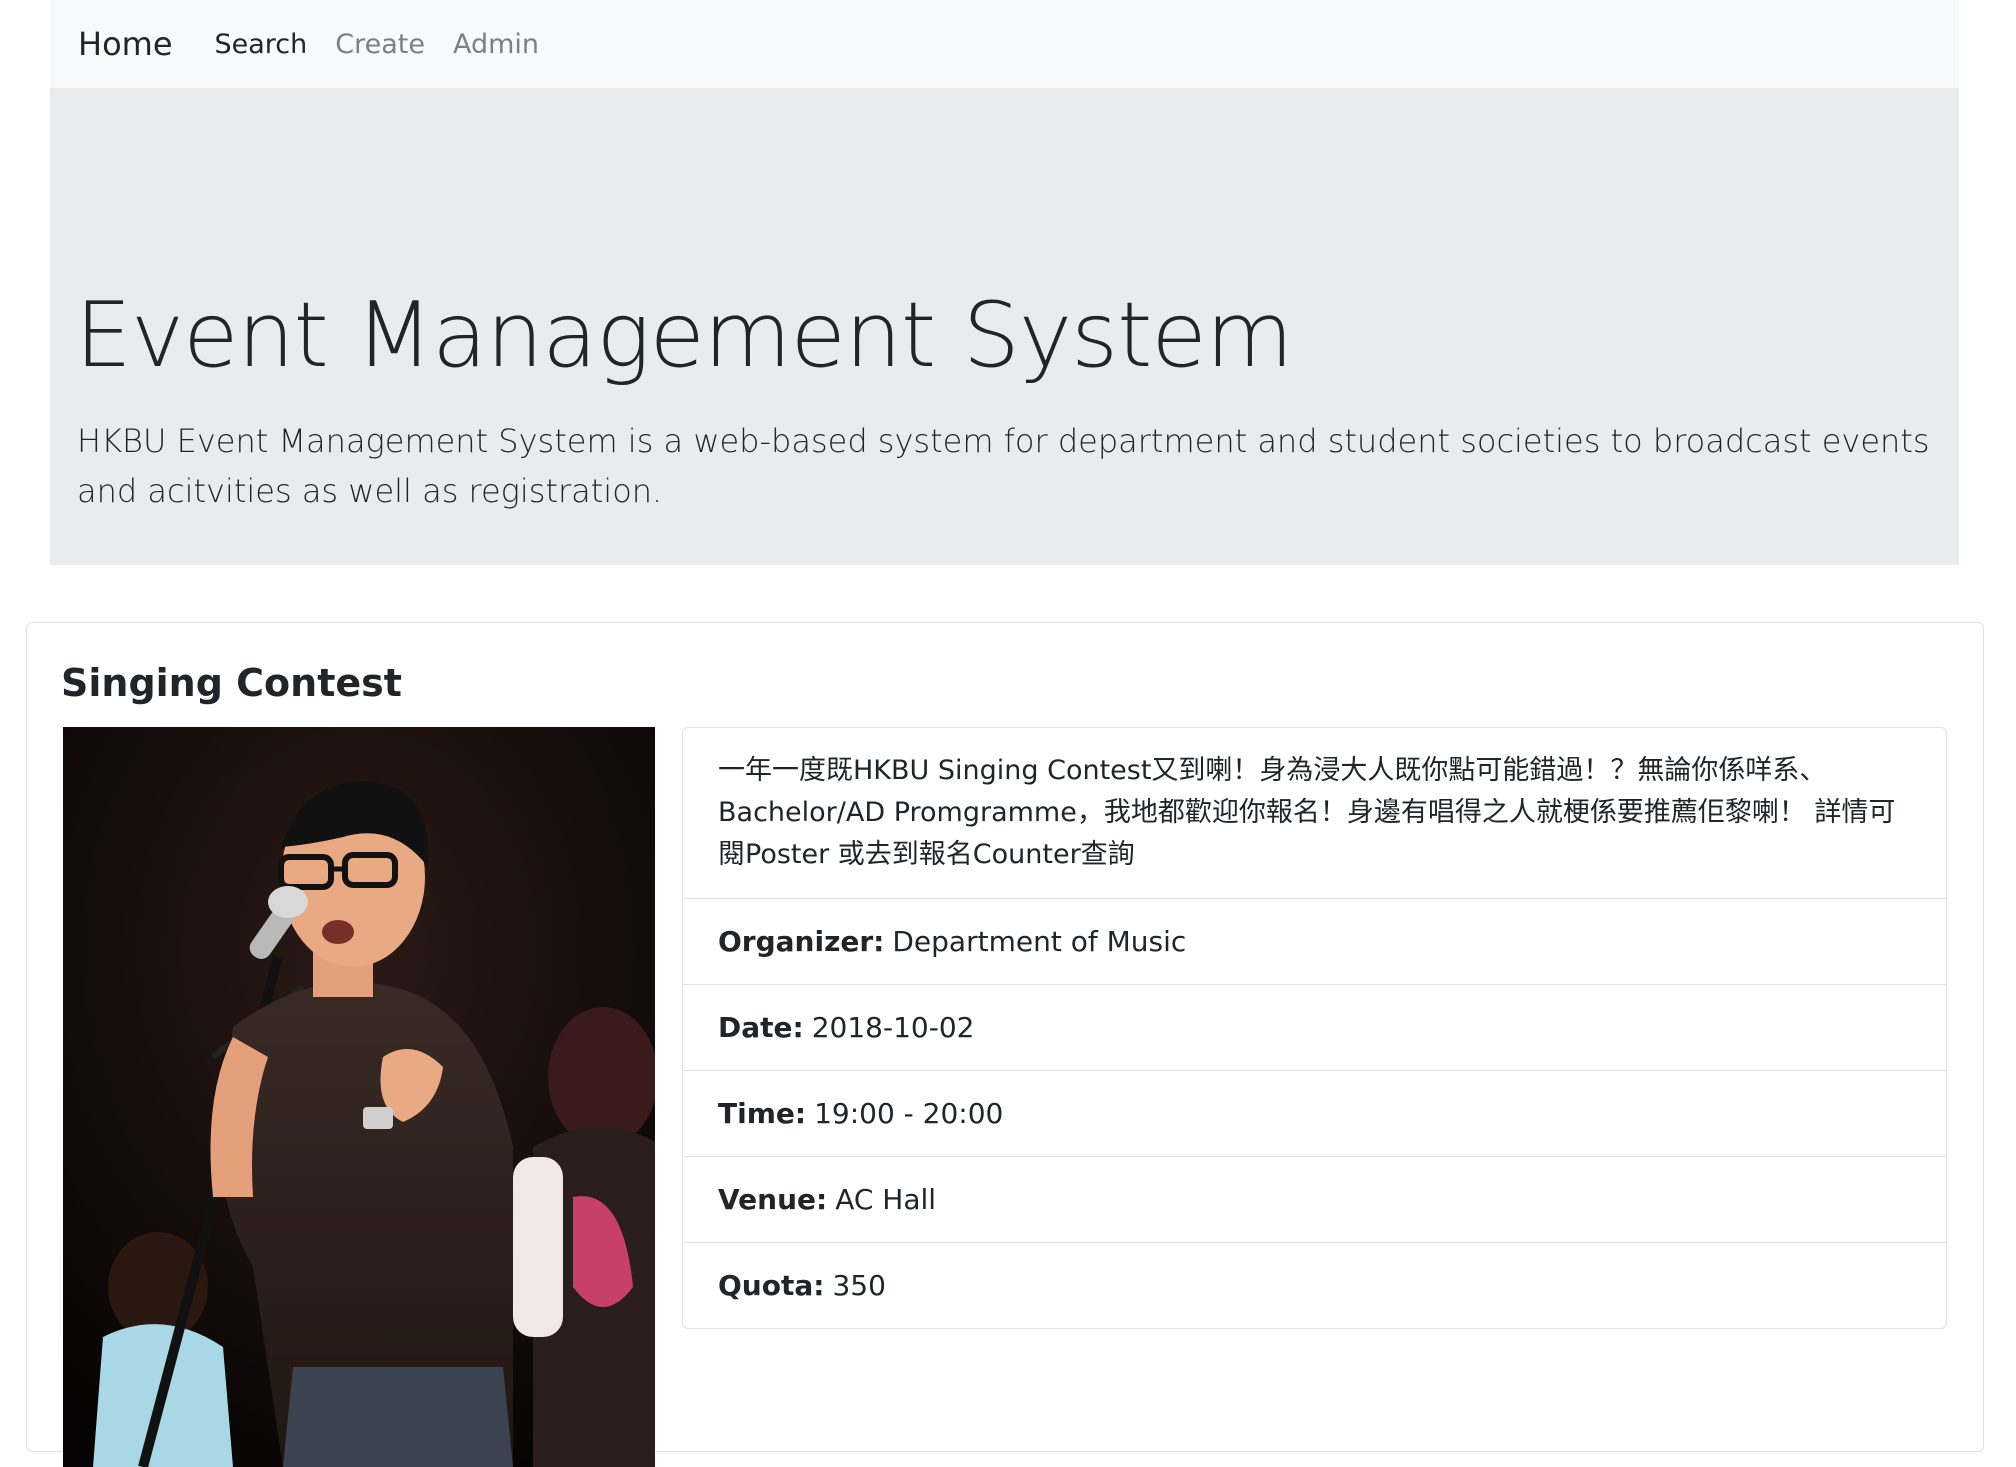  What do you see at coordinates (380, 44) in the screenshot?
I see `nav-create-link: Create` at bounding box center [380, 44].